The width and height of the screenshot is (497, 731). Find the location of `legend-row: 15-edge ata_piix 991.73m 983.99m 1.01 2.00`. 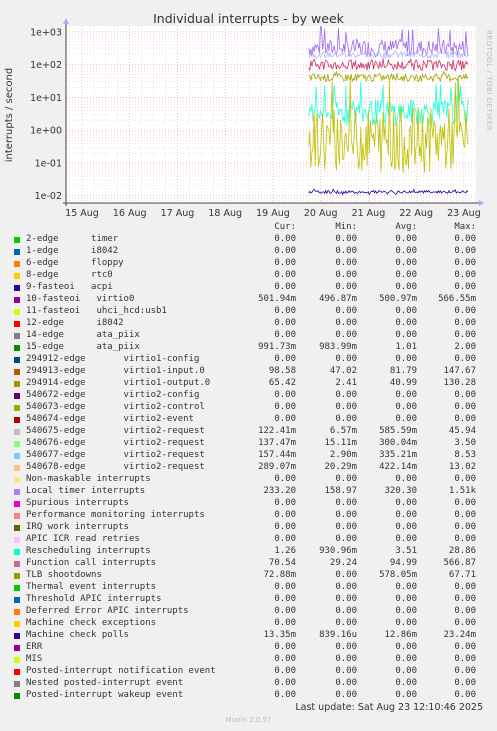

legend-row: 15-edge ata_piix 991.73m 983.99m 1.01 2.00 is located at coordinates (248, 348).